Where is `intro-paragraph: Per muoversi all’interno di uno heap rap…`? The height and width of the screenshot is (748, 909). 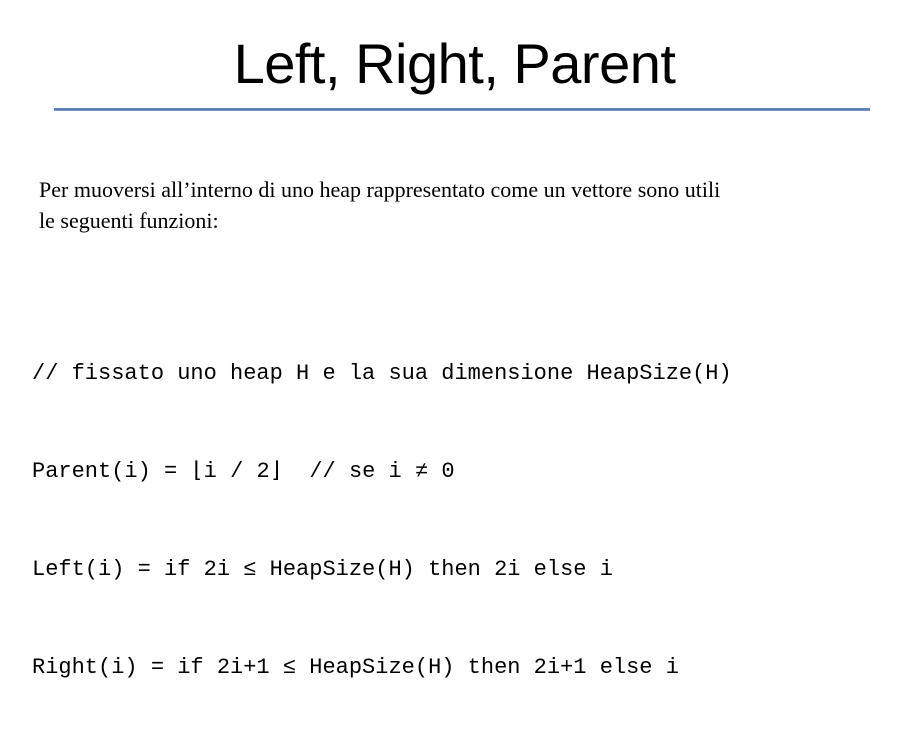
intro-paragraph: Per muoversi all’interno di uno heap rap… is located at coordinates (459, 205).